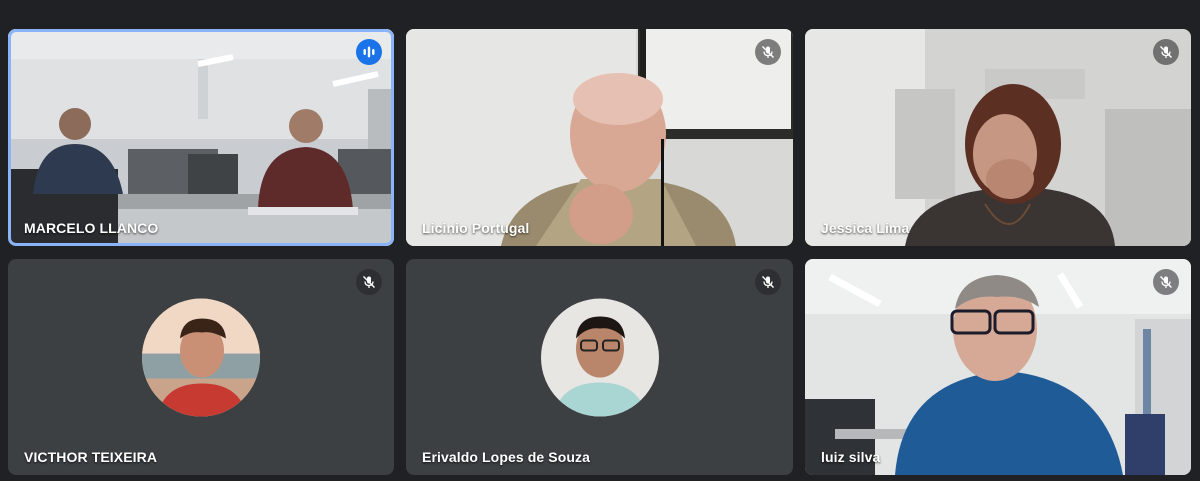 Image resolution: width=1200 pixels, height=481 pixels. I want to click on participant-tile-victhor-teixeira: VICTHOR TEIXEIRA, so click(201, 367).